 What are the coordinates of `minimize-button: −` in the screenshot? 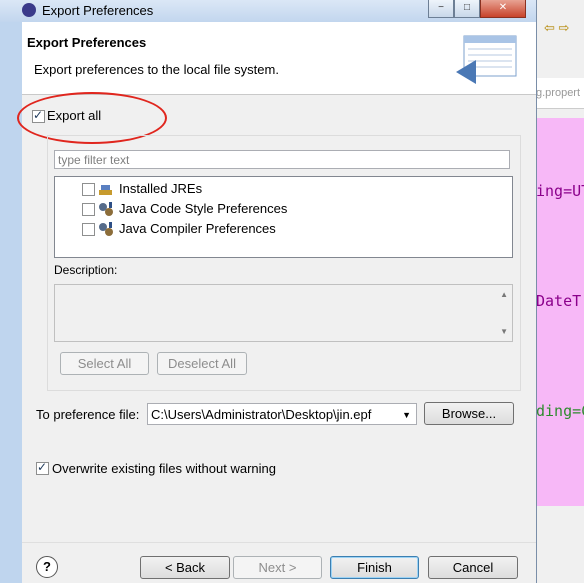 It's located at (441, 9).